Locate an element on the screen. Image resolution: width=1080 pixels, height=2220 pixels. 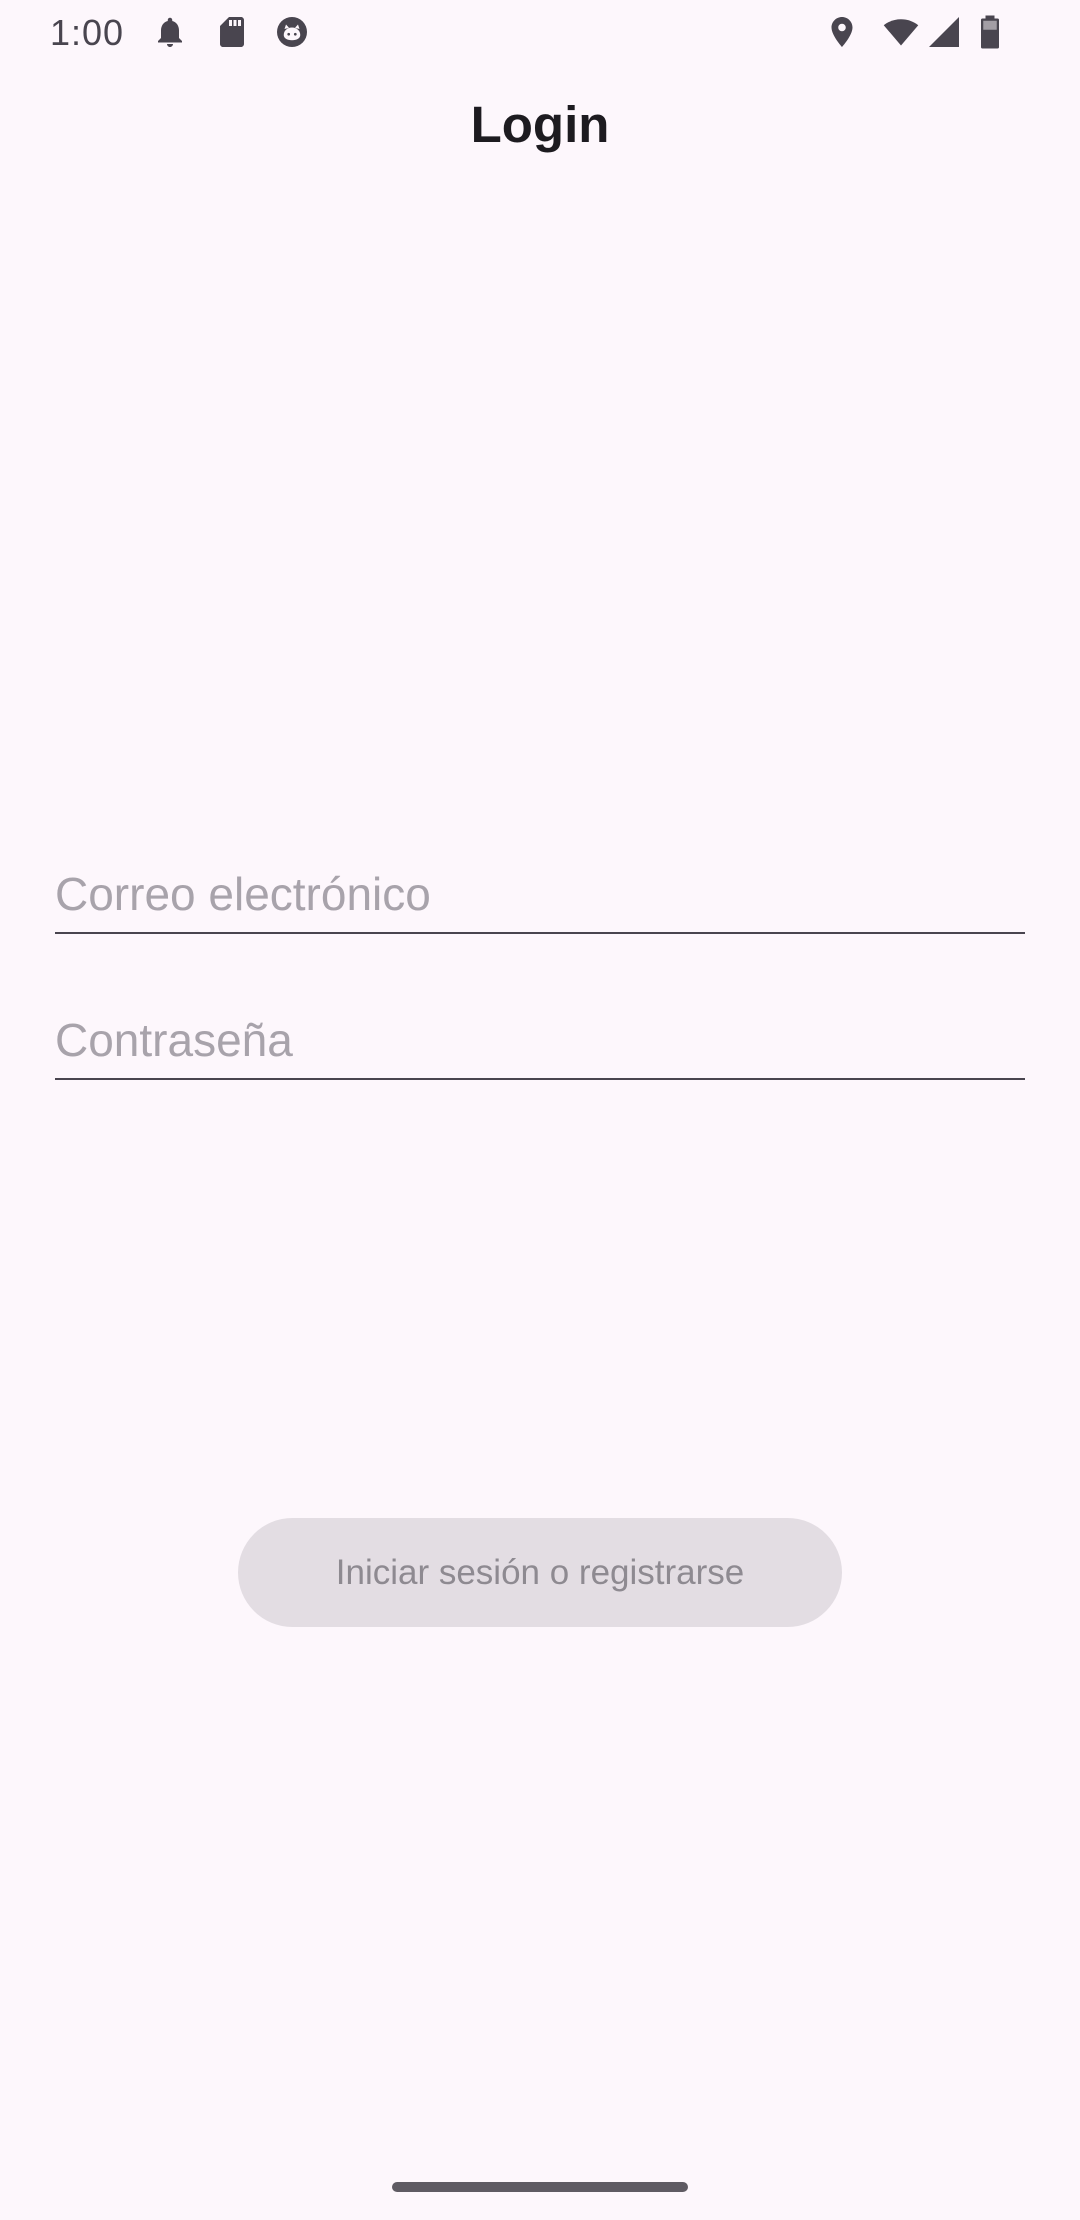
page-title: Login is located at coordinates (540, 124).